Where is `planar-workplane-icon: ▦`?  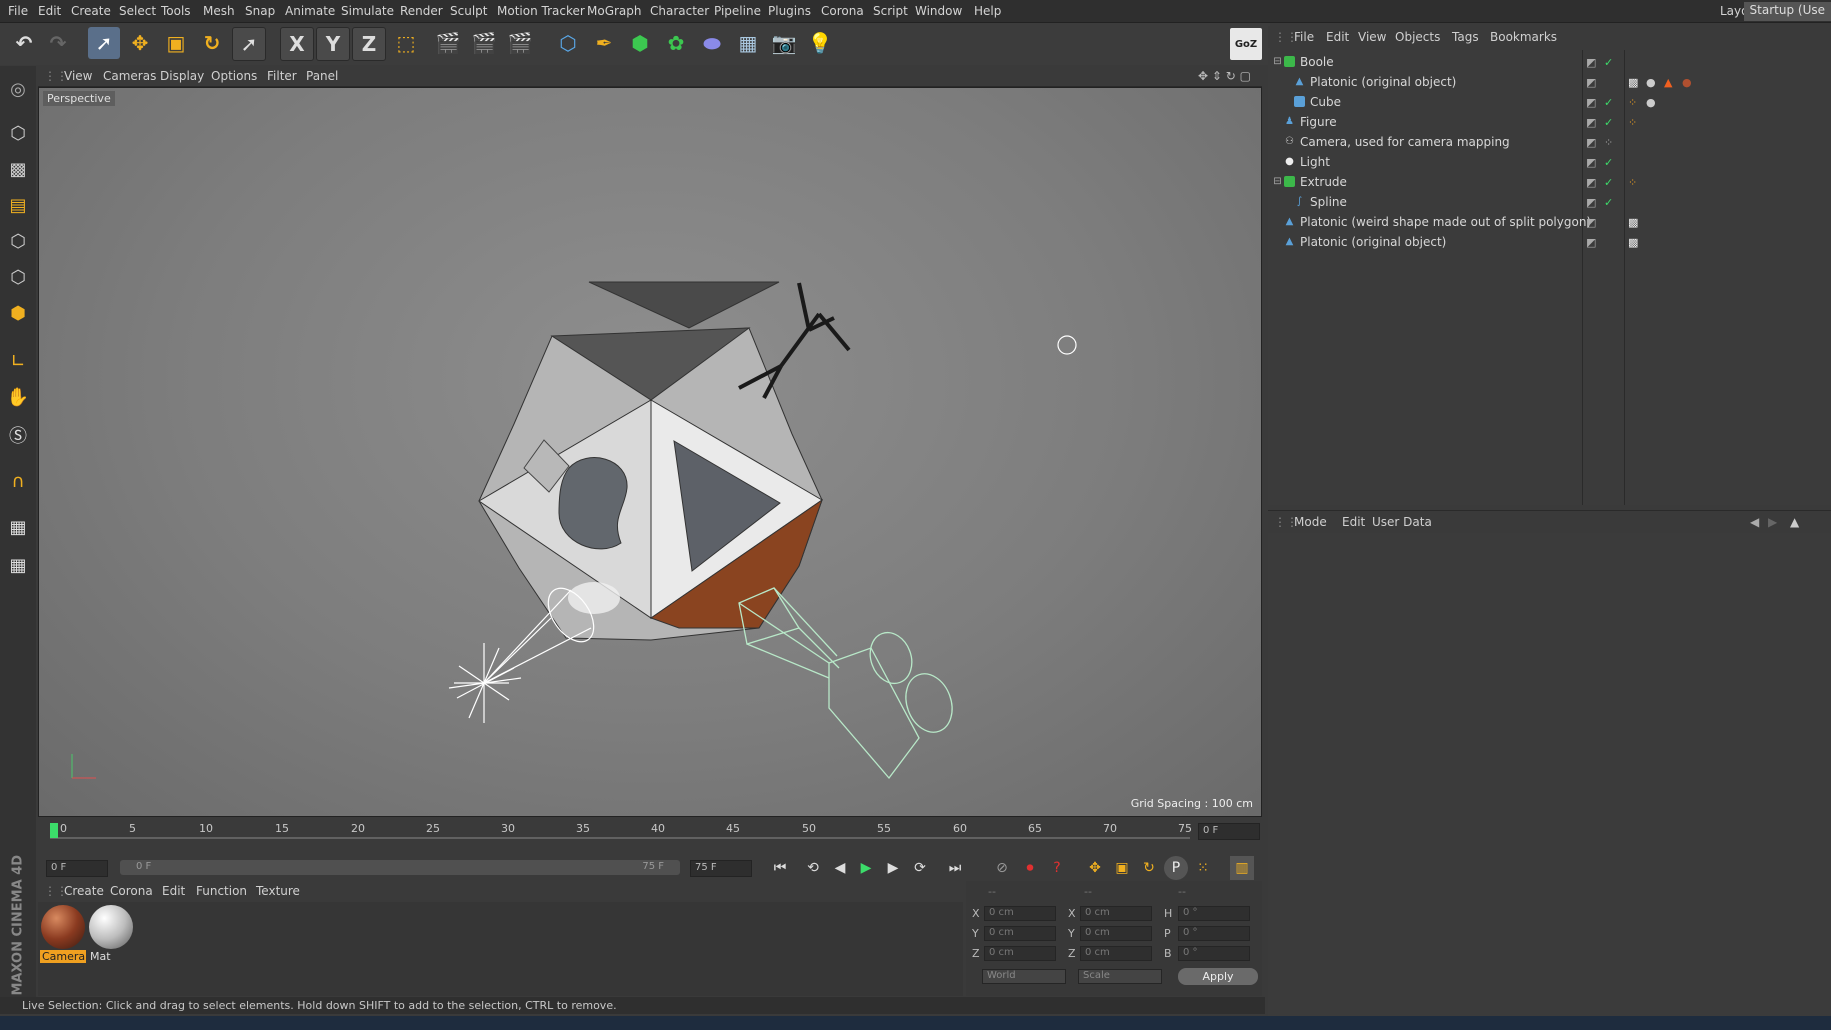 planar-workplane-icon: ▦ is located at coordinates (18, 565).